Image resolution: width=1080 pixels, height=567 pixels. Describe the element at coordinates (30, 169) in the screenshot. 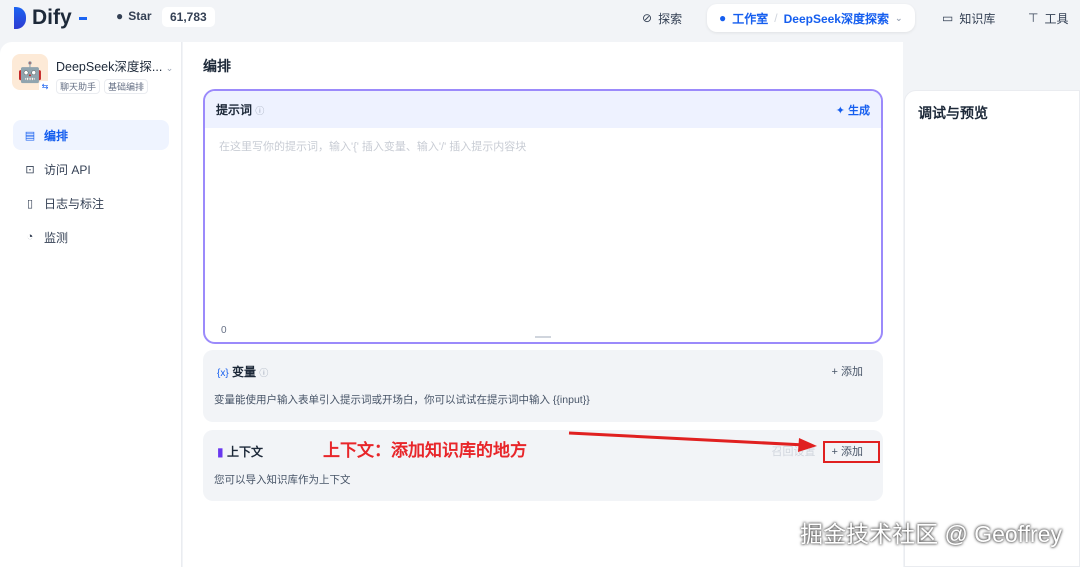

I see `terminal-icon: ⊡` at that location.